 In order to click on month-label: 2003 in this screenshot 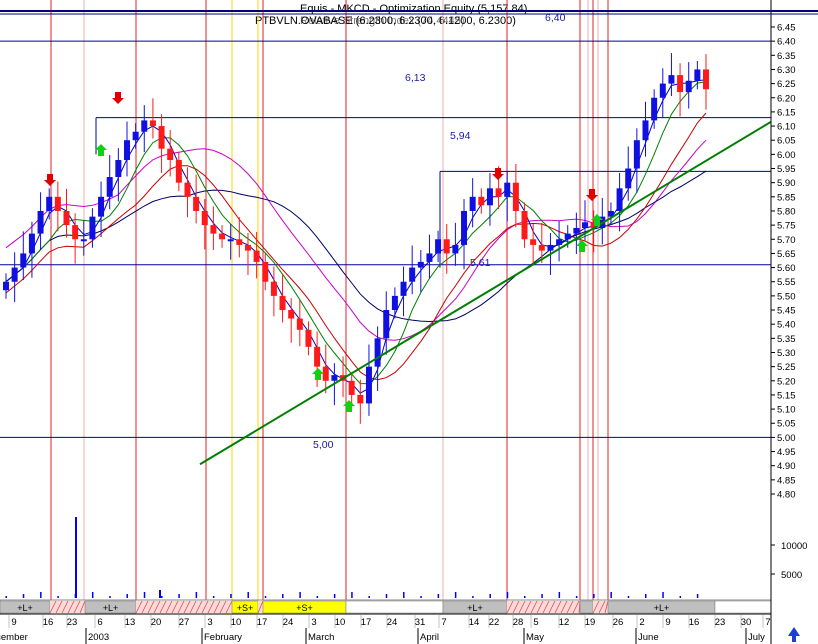, I will do `click(98, 637)`.